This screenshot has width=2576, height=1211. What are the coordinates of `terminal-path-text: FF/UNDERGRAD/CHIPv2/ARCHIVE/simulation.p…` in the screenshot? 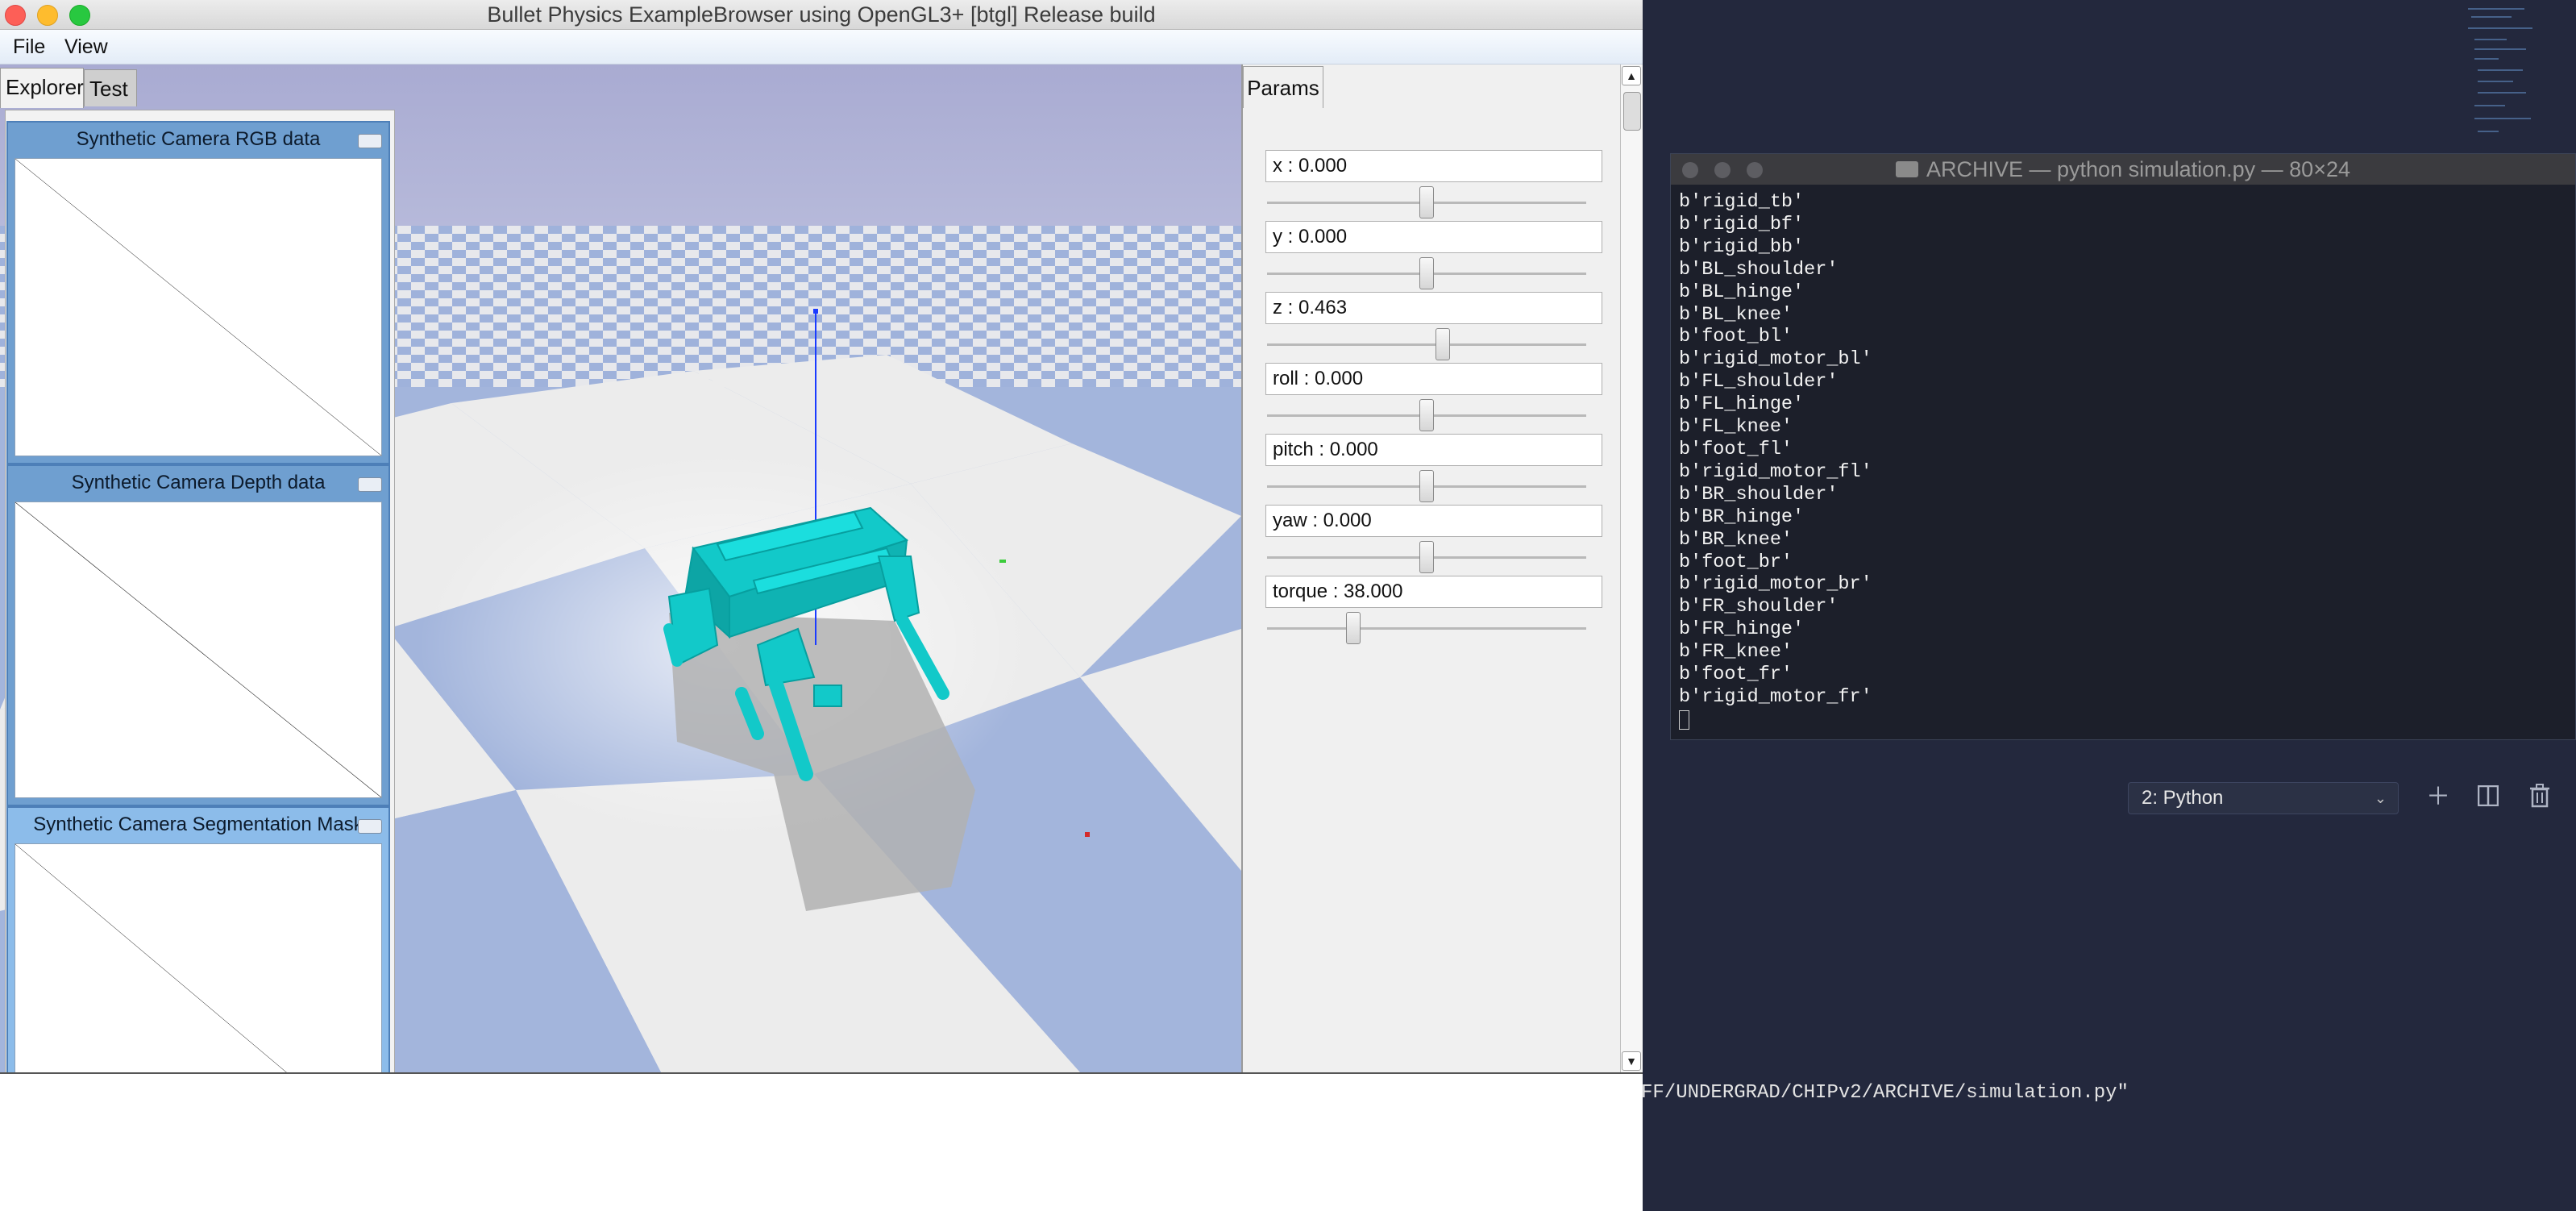 It's located at (1885, 1093).